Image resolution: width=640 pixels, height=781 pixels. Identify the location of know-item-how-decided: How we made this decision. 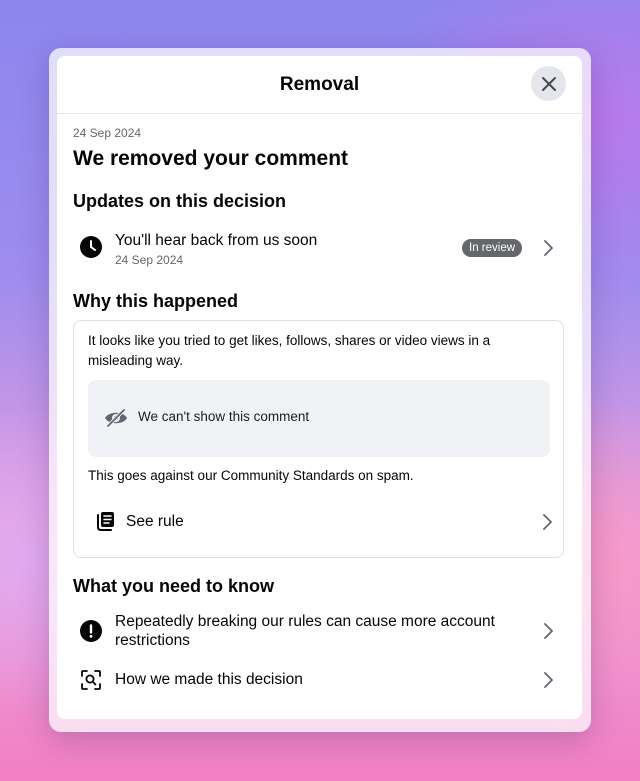
(319, 680).